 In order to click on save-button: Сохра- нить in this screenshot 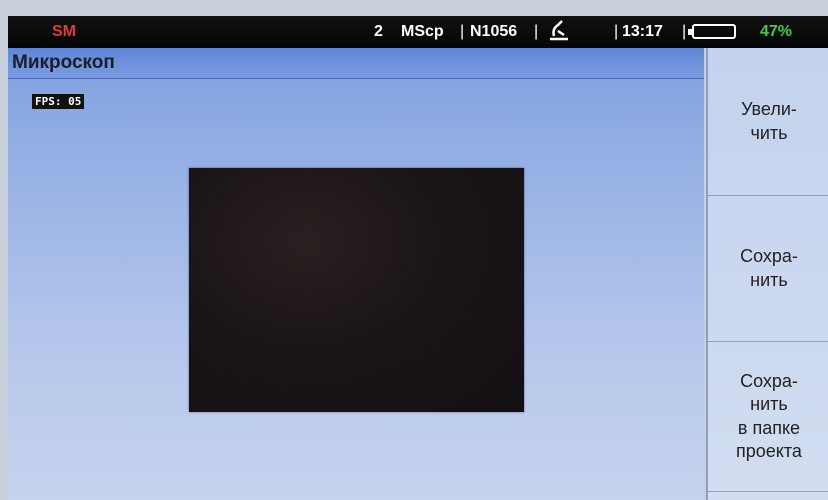, I will do `click(768, 269)`.